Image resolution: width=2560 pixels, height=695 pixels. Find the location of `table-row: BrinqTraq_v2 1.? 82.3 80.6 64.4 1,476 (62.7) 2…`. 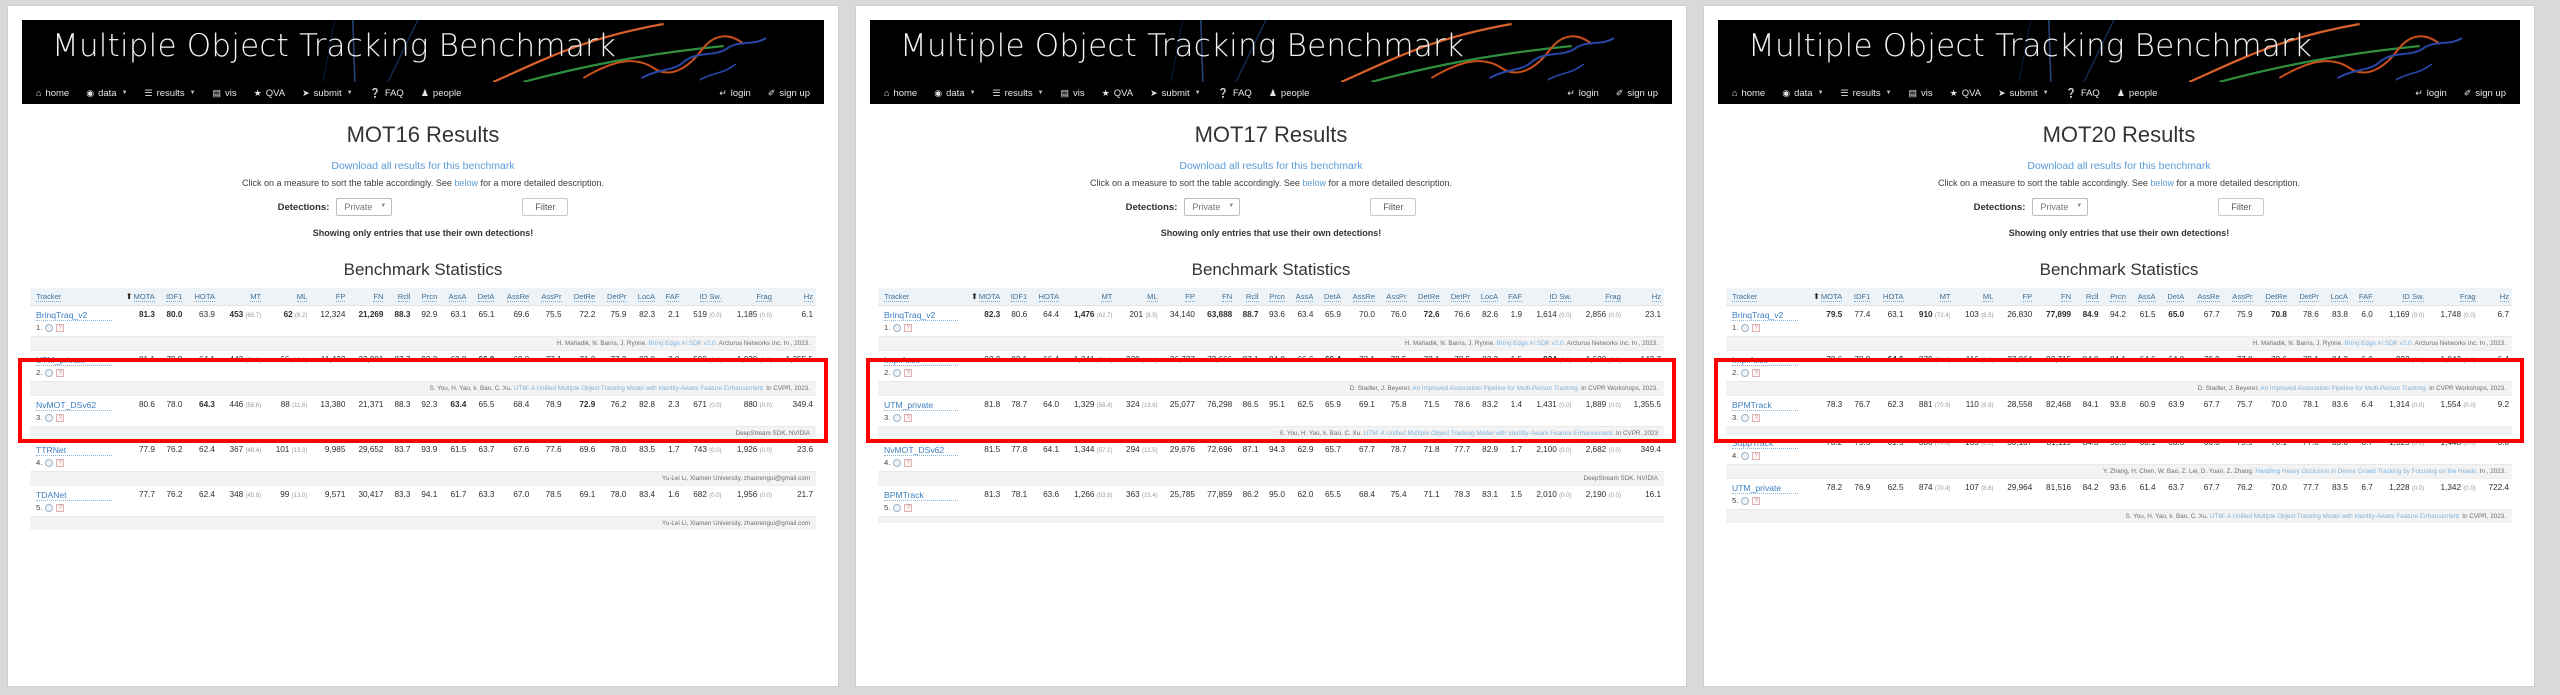

table-row: BrinqTraq_v2 1.? 82.3 80.6 64.4 1,476 (62.7) 2… is located at coordinates (1271, 321).